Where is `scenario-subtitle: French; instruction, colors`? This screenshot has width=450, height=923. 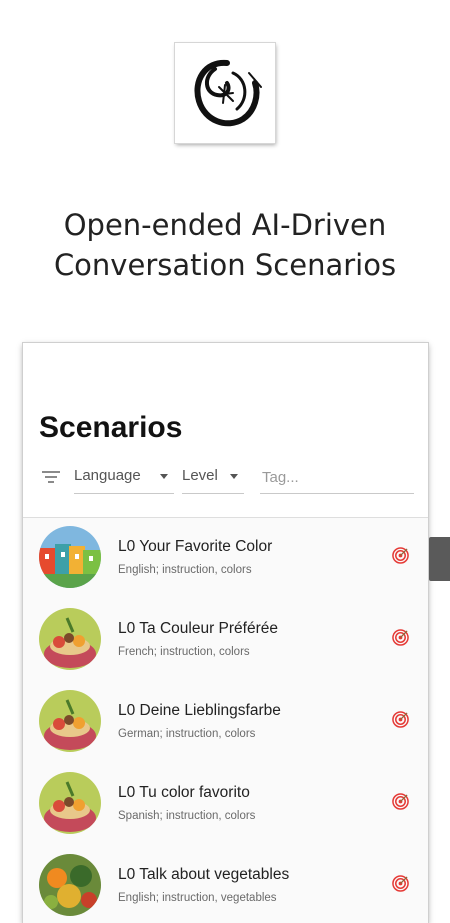 scenario-subtitle: French; instruction, colors is located at coordinates (184, 652).